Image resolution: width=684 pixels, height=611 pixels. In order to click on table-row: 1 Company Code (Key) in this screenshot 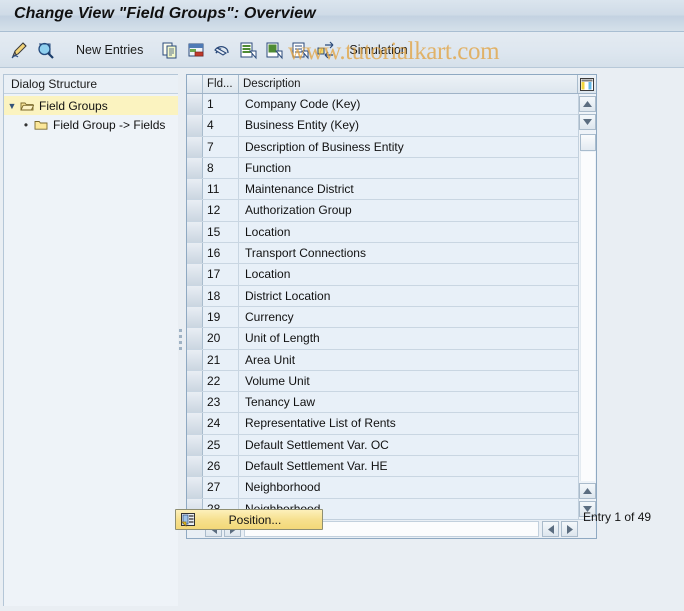, I will do `click(391, 105)`.